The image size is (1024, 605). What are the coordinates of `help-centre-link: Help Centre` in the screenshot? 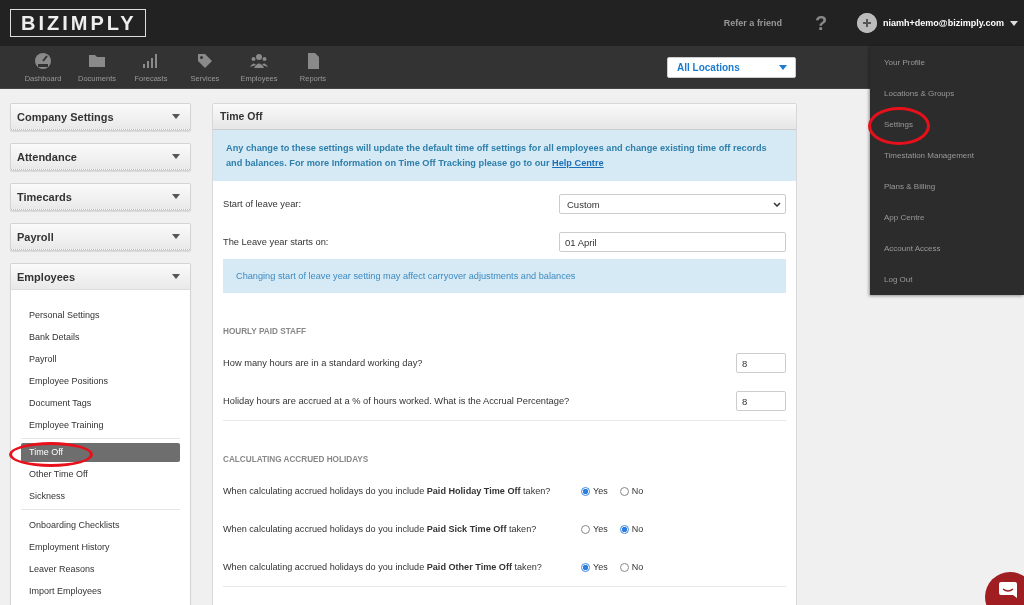 It's located at (578, 163).